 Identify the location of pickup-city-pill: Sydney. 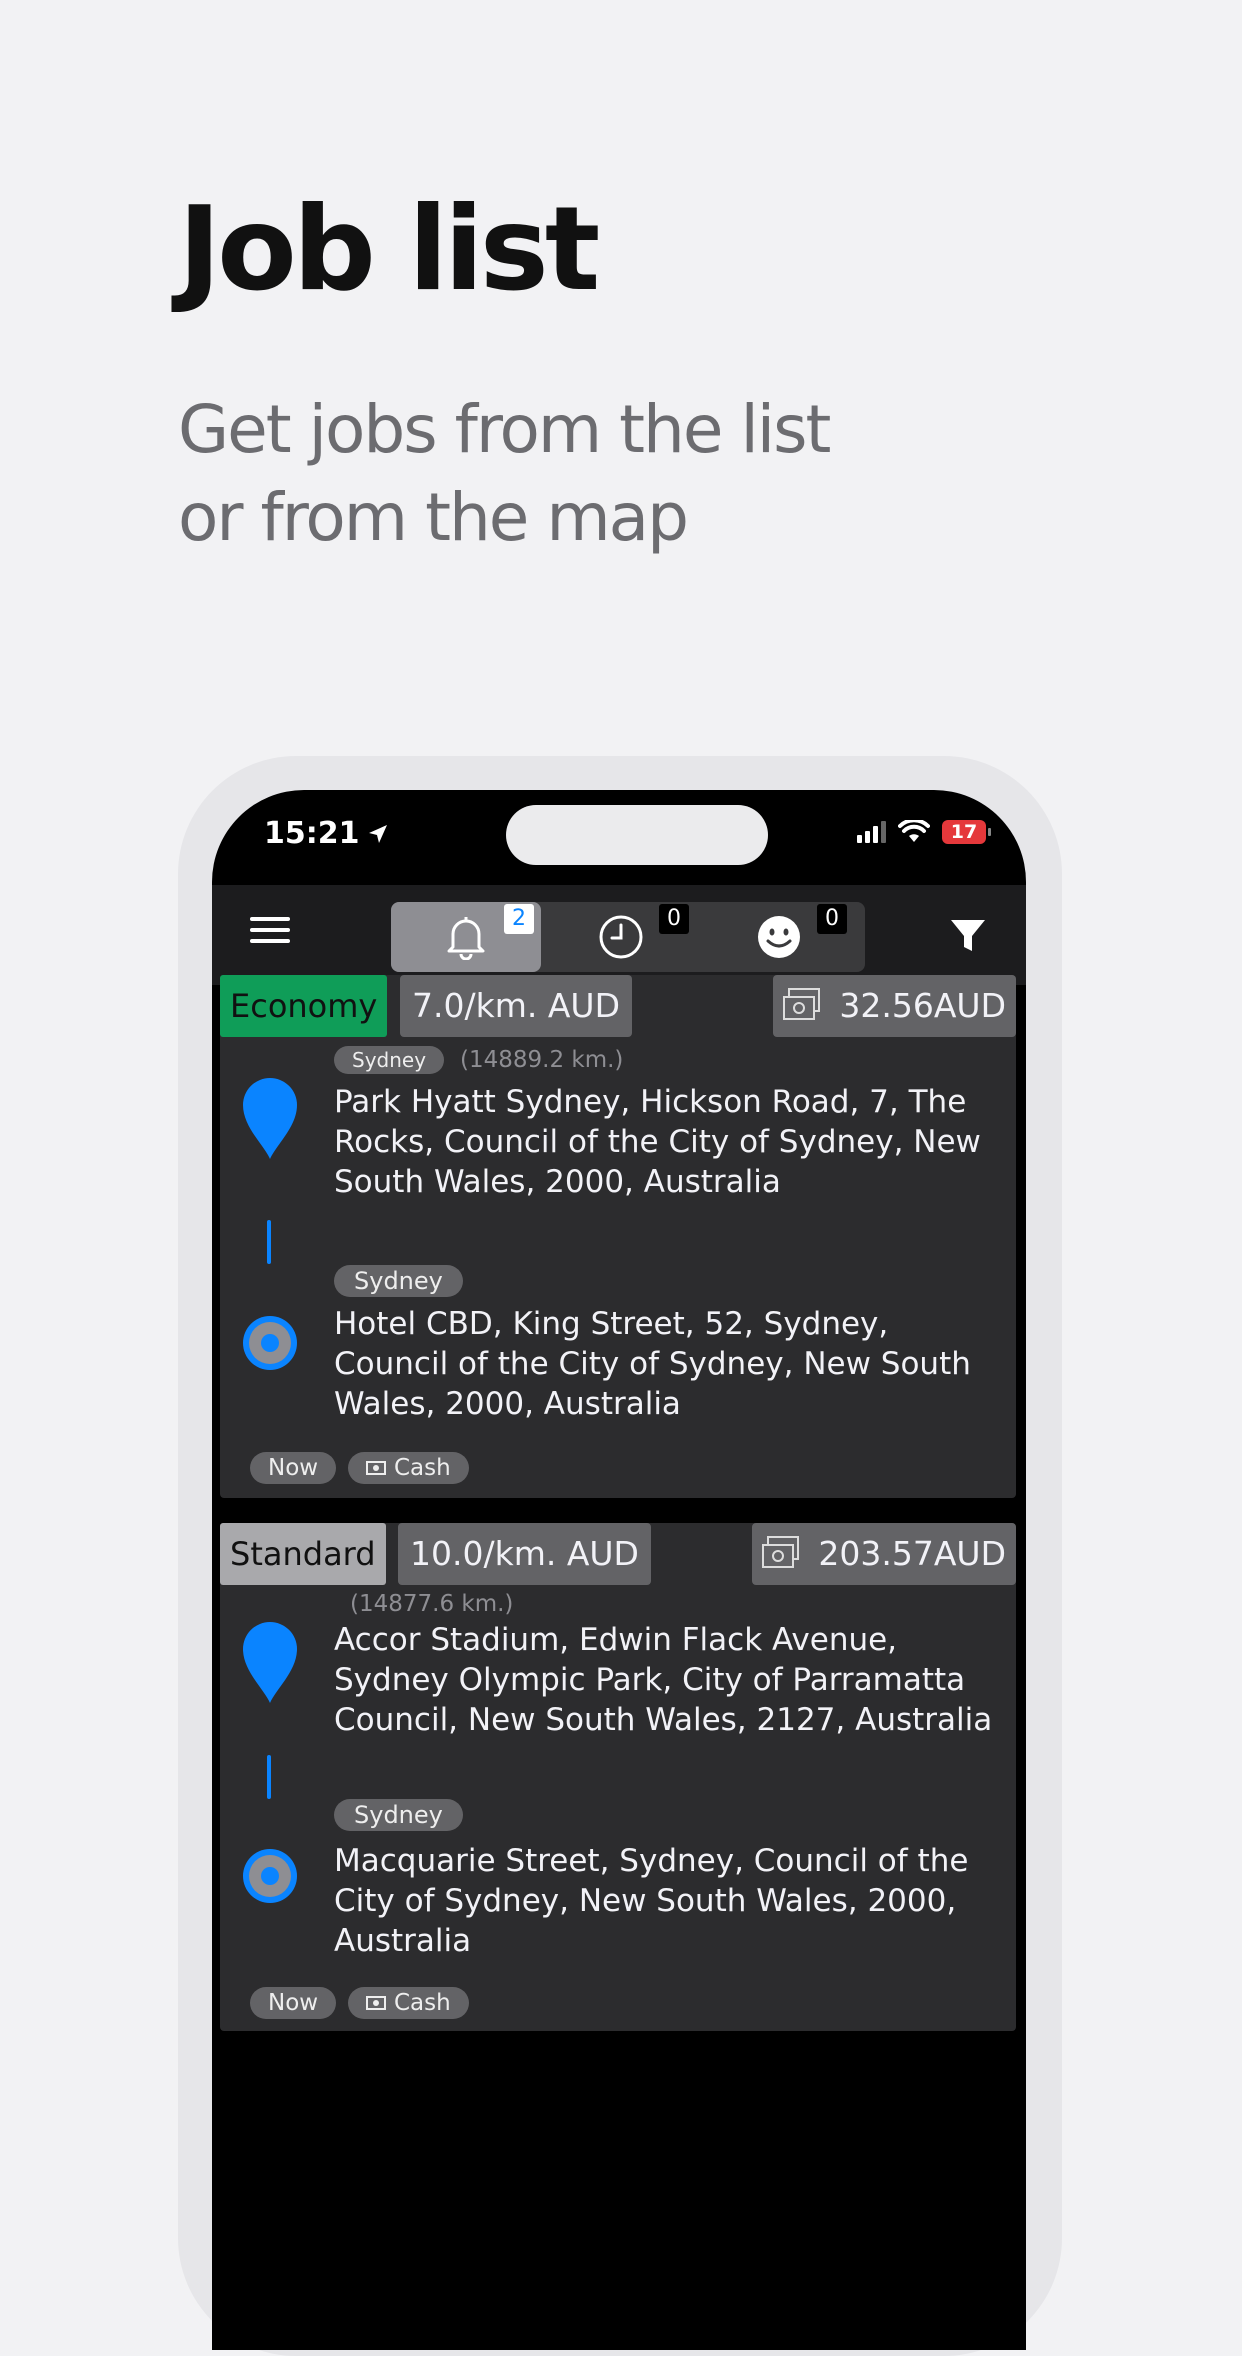
(389, 1060).